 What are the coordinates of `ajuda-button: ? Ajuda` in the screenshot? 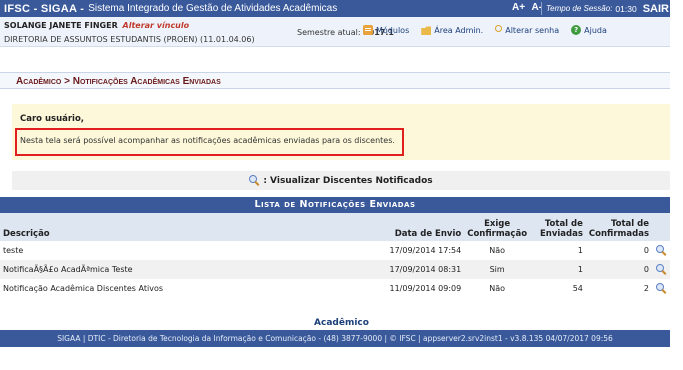 It's located at (589, 30).